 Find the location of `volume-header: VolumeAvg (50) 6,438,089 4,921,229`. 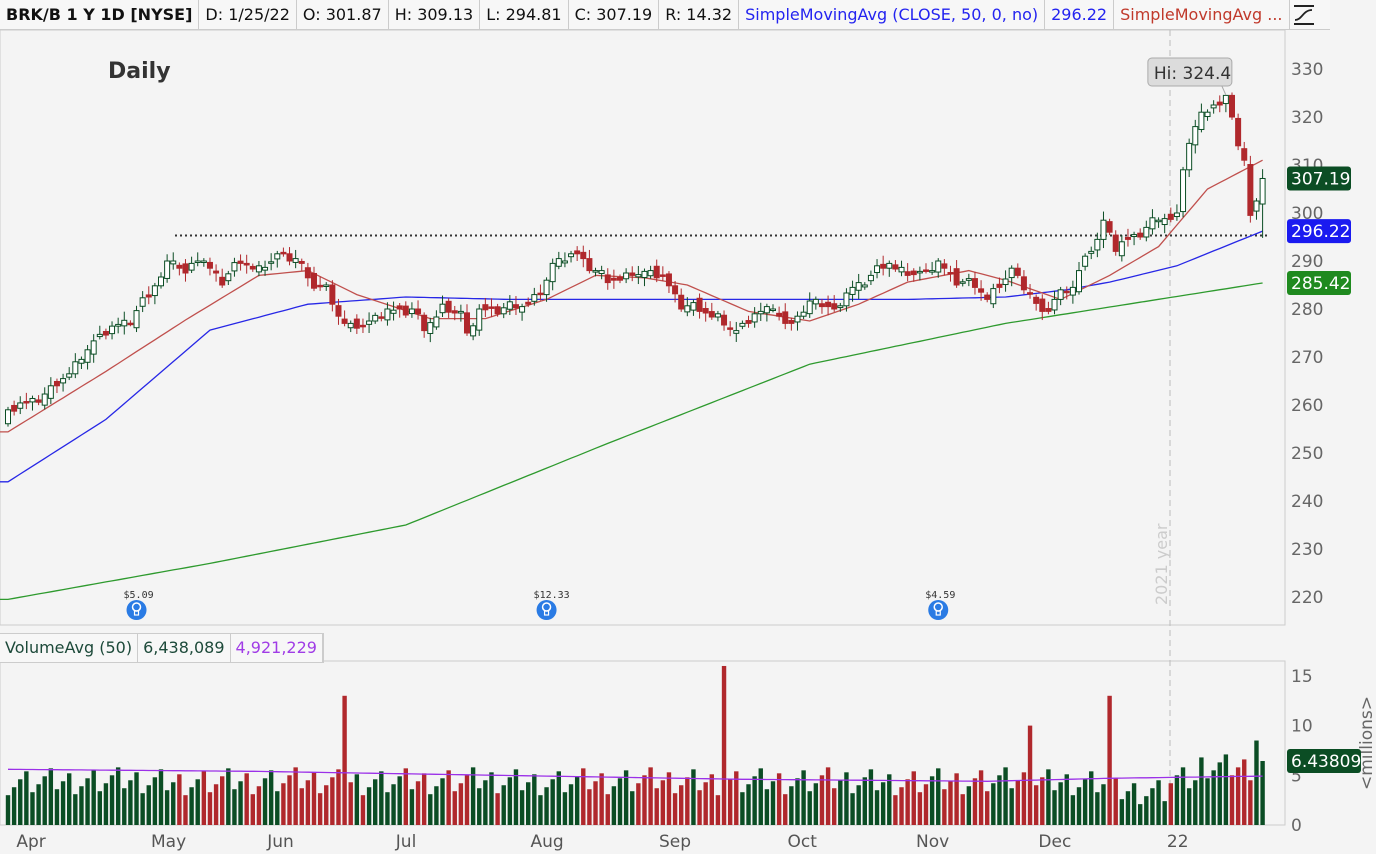

volume-header: VolumeAvg (50) 6,438,089 4,921,229 is located at coordinates (162, 648).